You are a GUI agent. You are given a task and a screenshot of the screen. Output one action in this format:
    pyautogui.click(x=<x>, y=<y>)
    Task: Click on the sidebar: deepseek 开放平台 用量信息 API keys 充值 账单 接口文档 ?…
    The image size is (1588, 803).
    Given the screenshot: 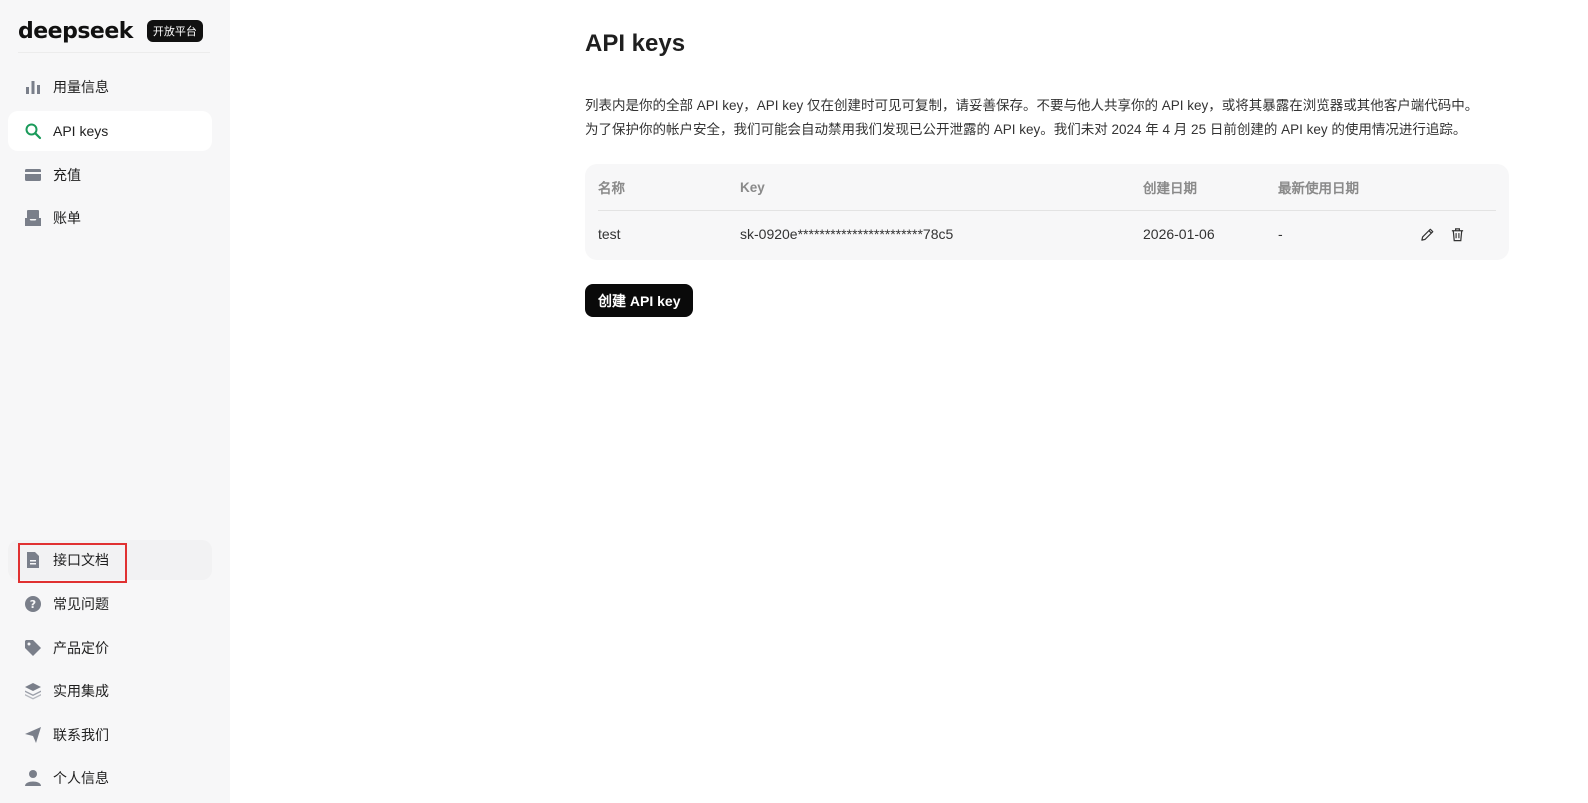 What is the action you would take?
    pyautogui.click(x=115, y=401)
    